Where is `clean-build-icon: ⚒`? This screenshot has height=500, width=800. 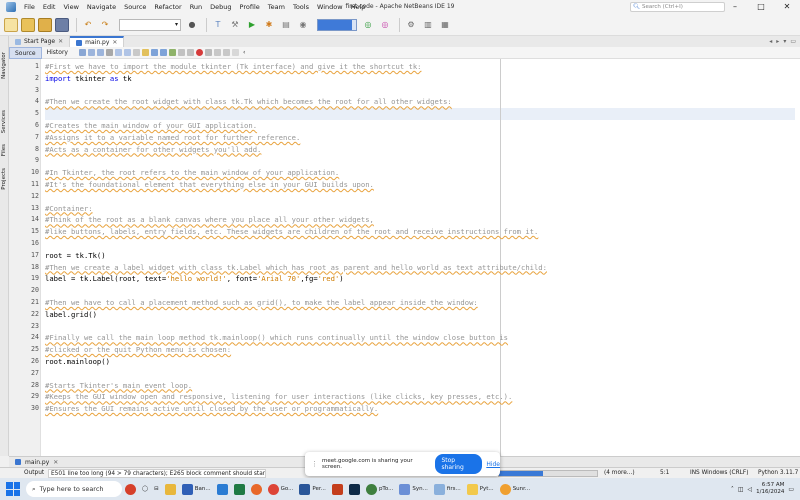 clean-build-icon: ⚒ is located at coordinates (235, 25).